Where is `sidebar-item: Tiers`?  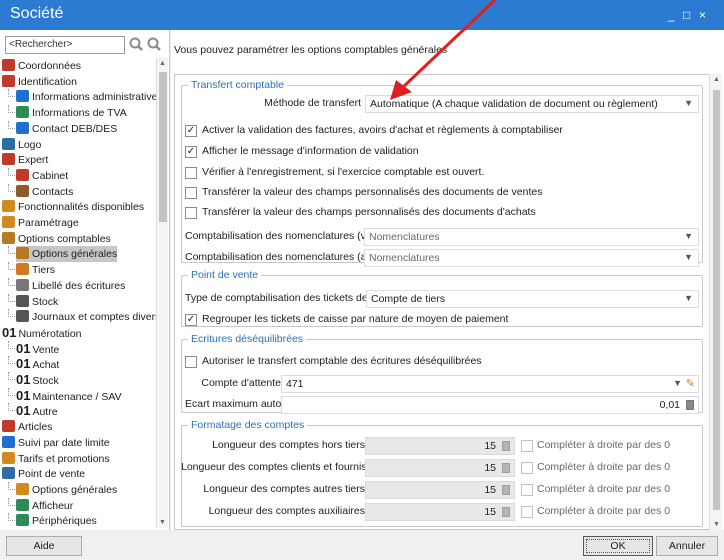
sidebar-item: Tiers is located at coordinates (31, 270).